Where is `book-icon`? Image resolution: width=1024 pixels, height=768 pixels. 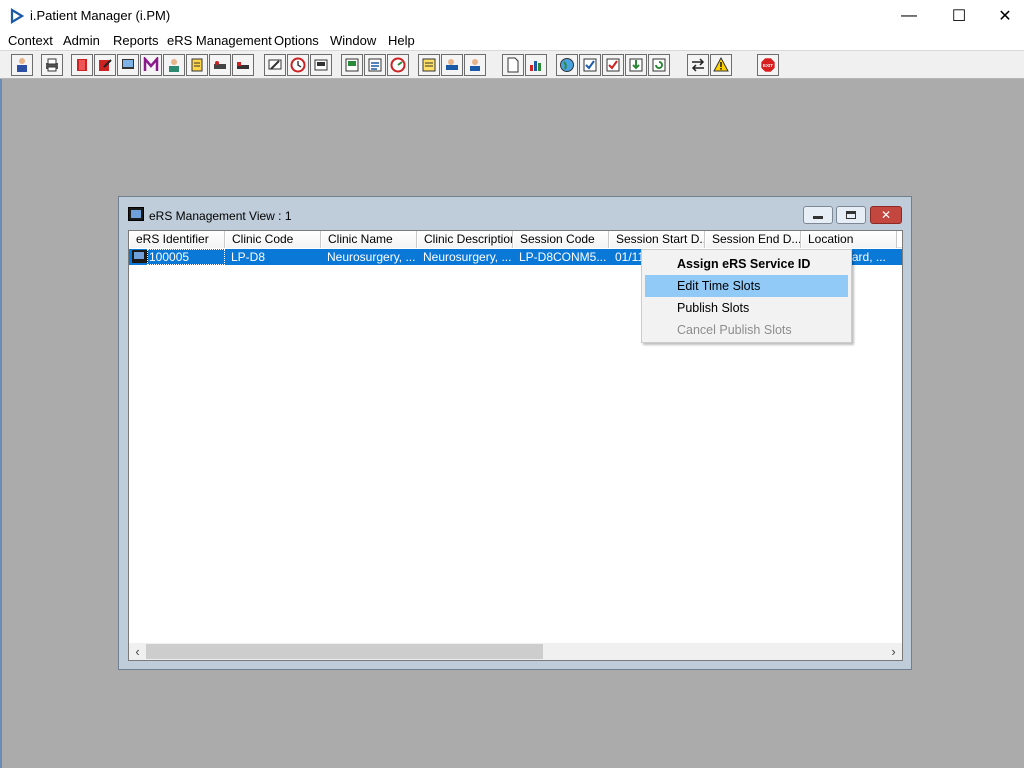
book-icon is located at coordinates (82, 65).